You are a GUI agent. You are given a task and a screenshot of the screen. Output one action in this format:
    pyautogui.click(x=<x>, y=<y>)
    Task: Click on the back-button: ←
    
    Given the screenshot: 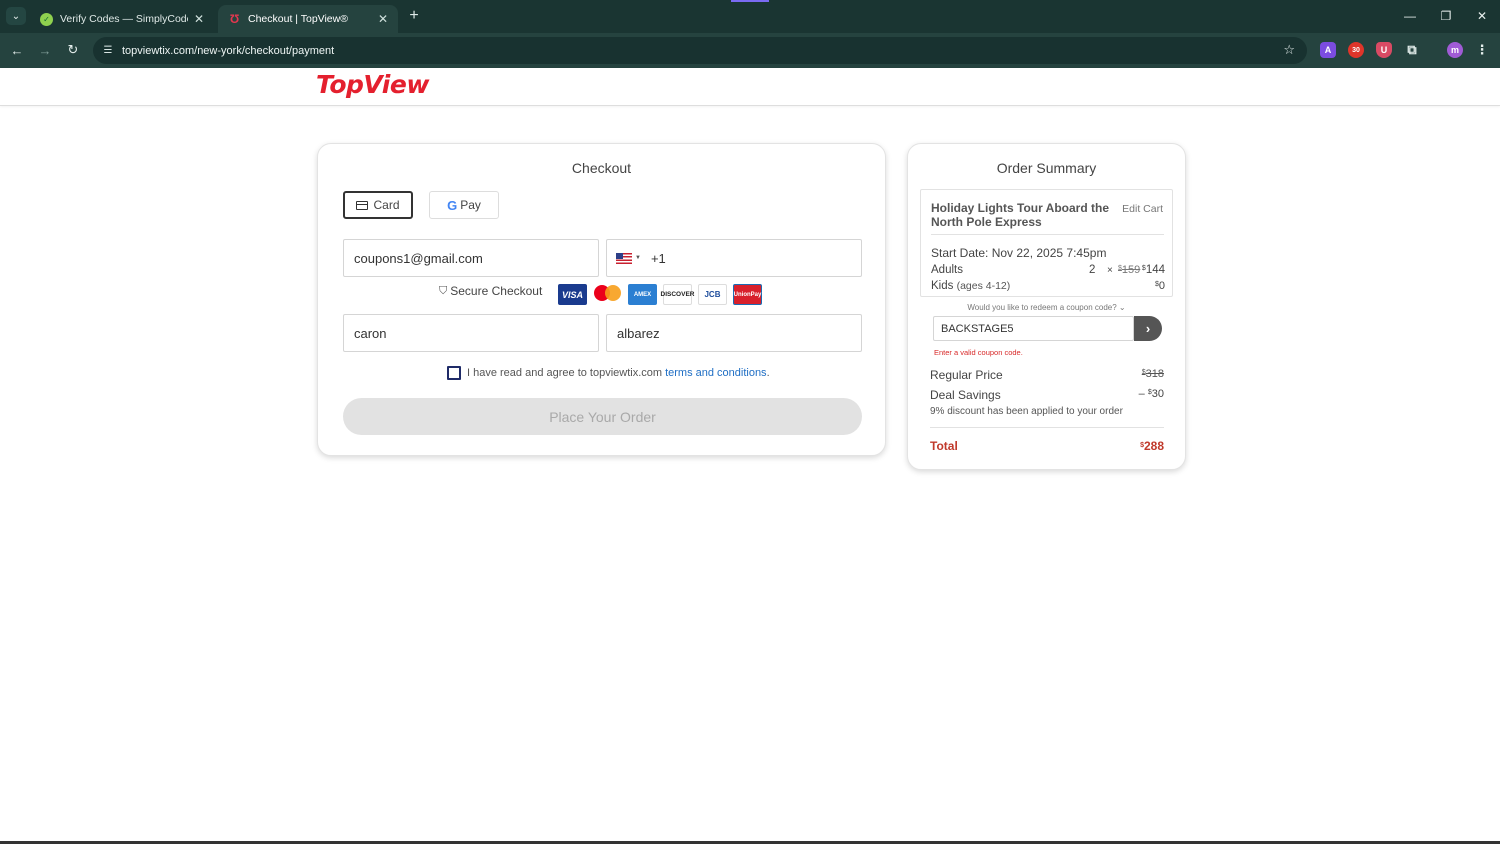 What is the action you would take?
    pyautogui.click(x=17, y=50)
    